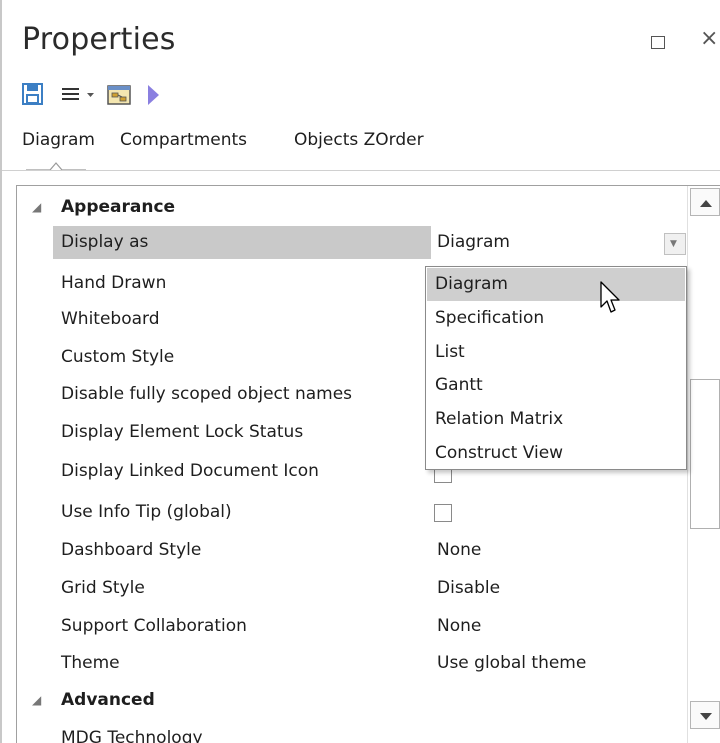 The image size is (720, 743). What do you see at coordinates (556, 453) in the screenshot?
I see `dropdown-option: Construct View` at bounding box center [556, 453].